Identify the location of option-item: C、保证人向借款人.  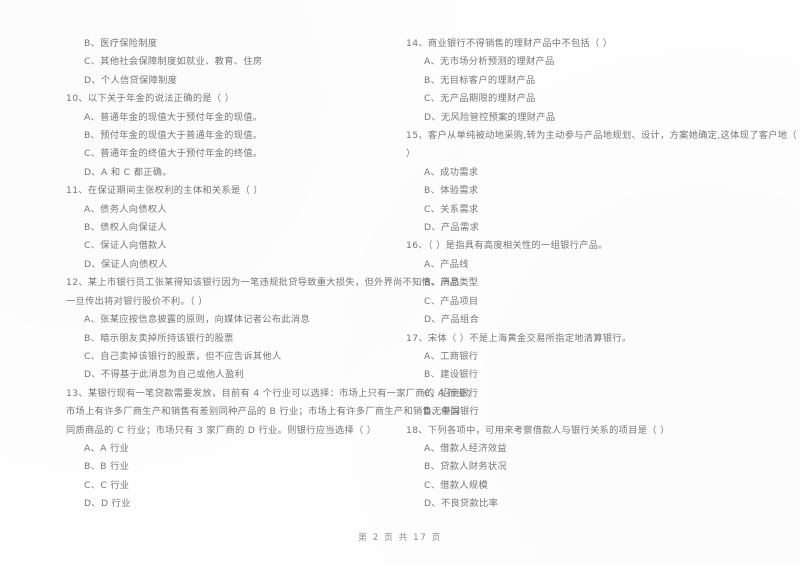
(126, 246).